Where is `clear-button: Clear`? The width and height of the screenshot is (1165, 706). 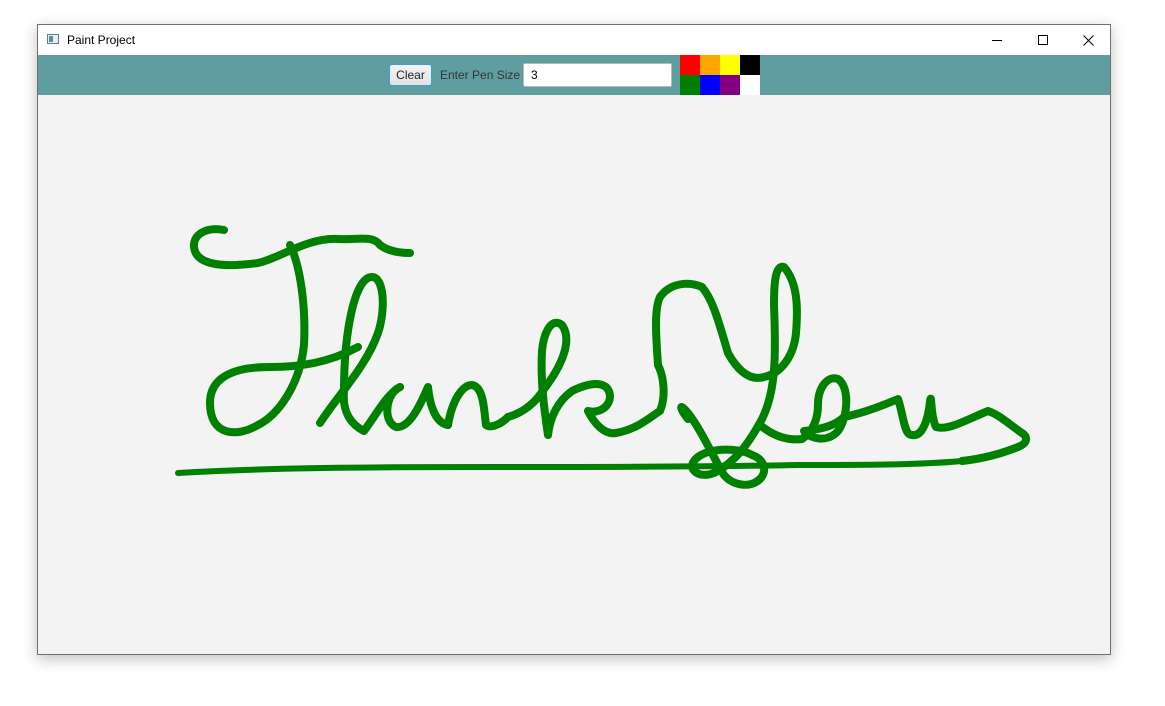
clear-button: Clear is located at coordinates (410, 75).